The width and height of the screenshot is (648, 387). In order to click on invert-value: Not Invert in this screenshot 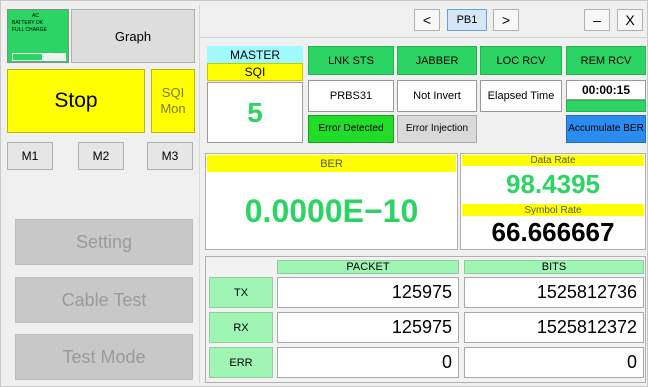, I will do `click(437, 96)`.